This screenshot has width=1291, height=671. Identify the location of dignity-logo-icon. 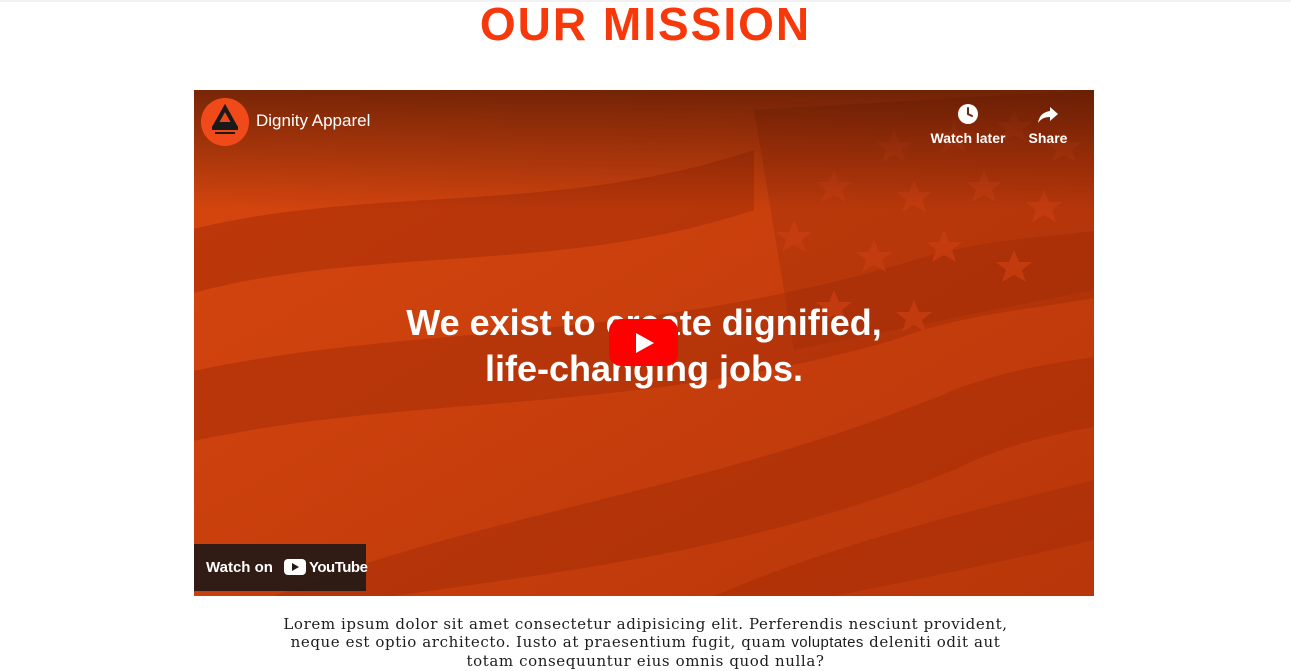
(225, 122).